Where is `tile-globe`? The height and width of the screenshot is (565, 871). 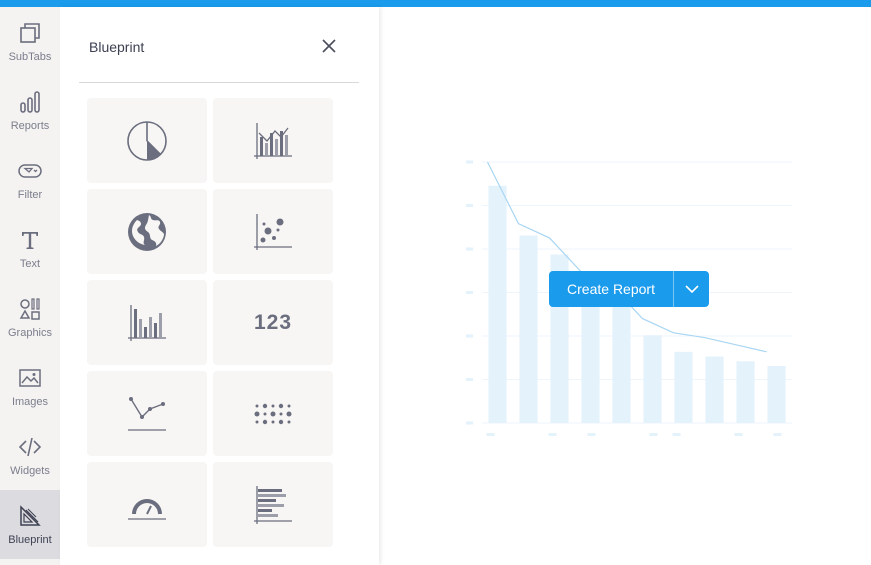 tile-globe is located at coordinates (147, 231).